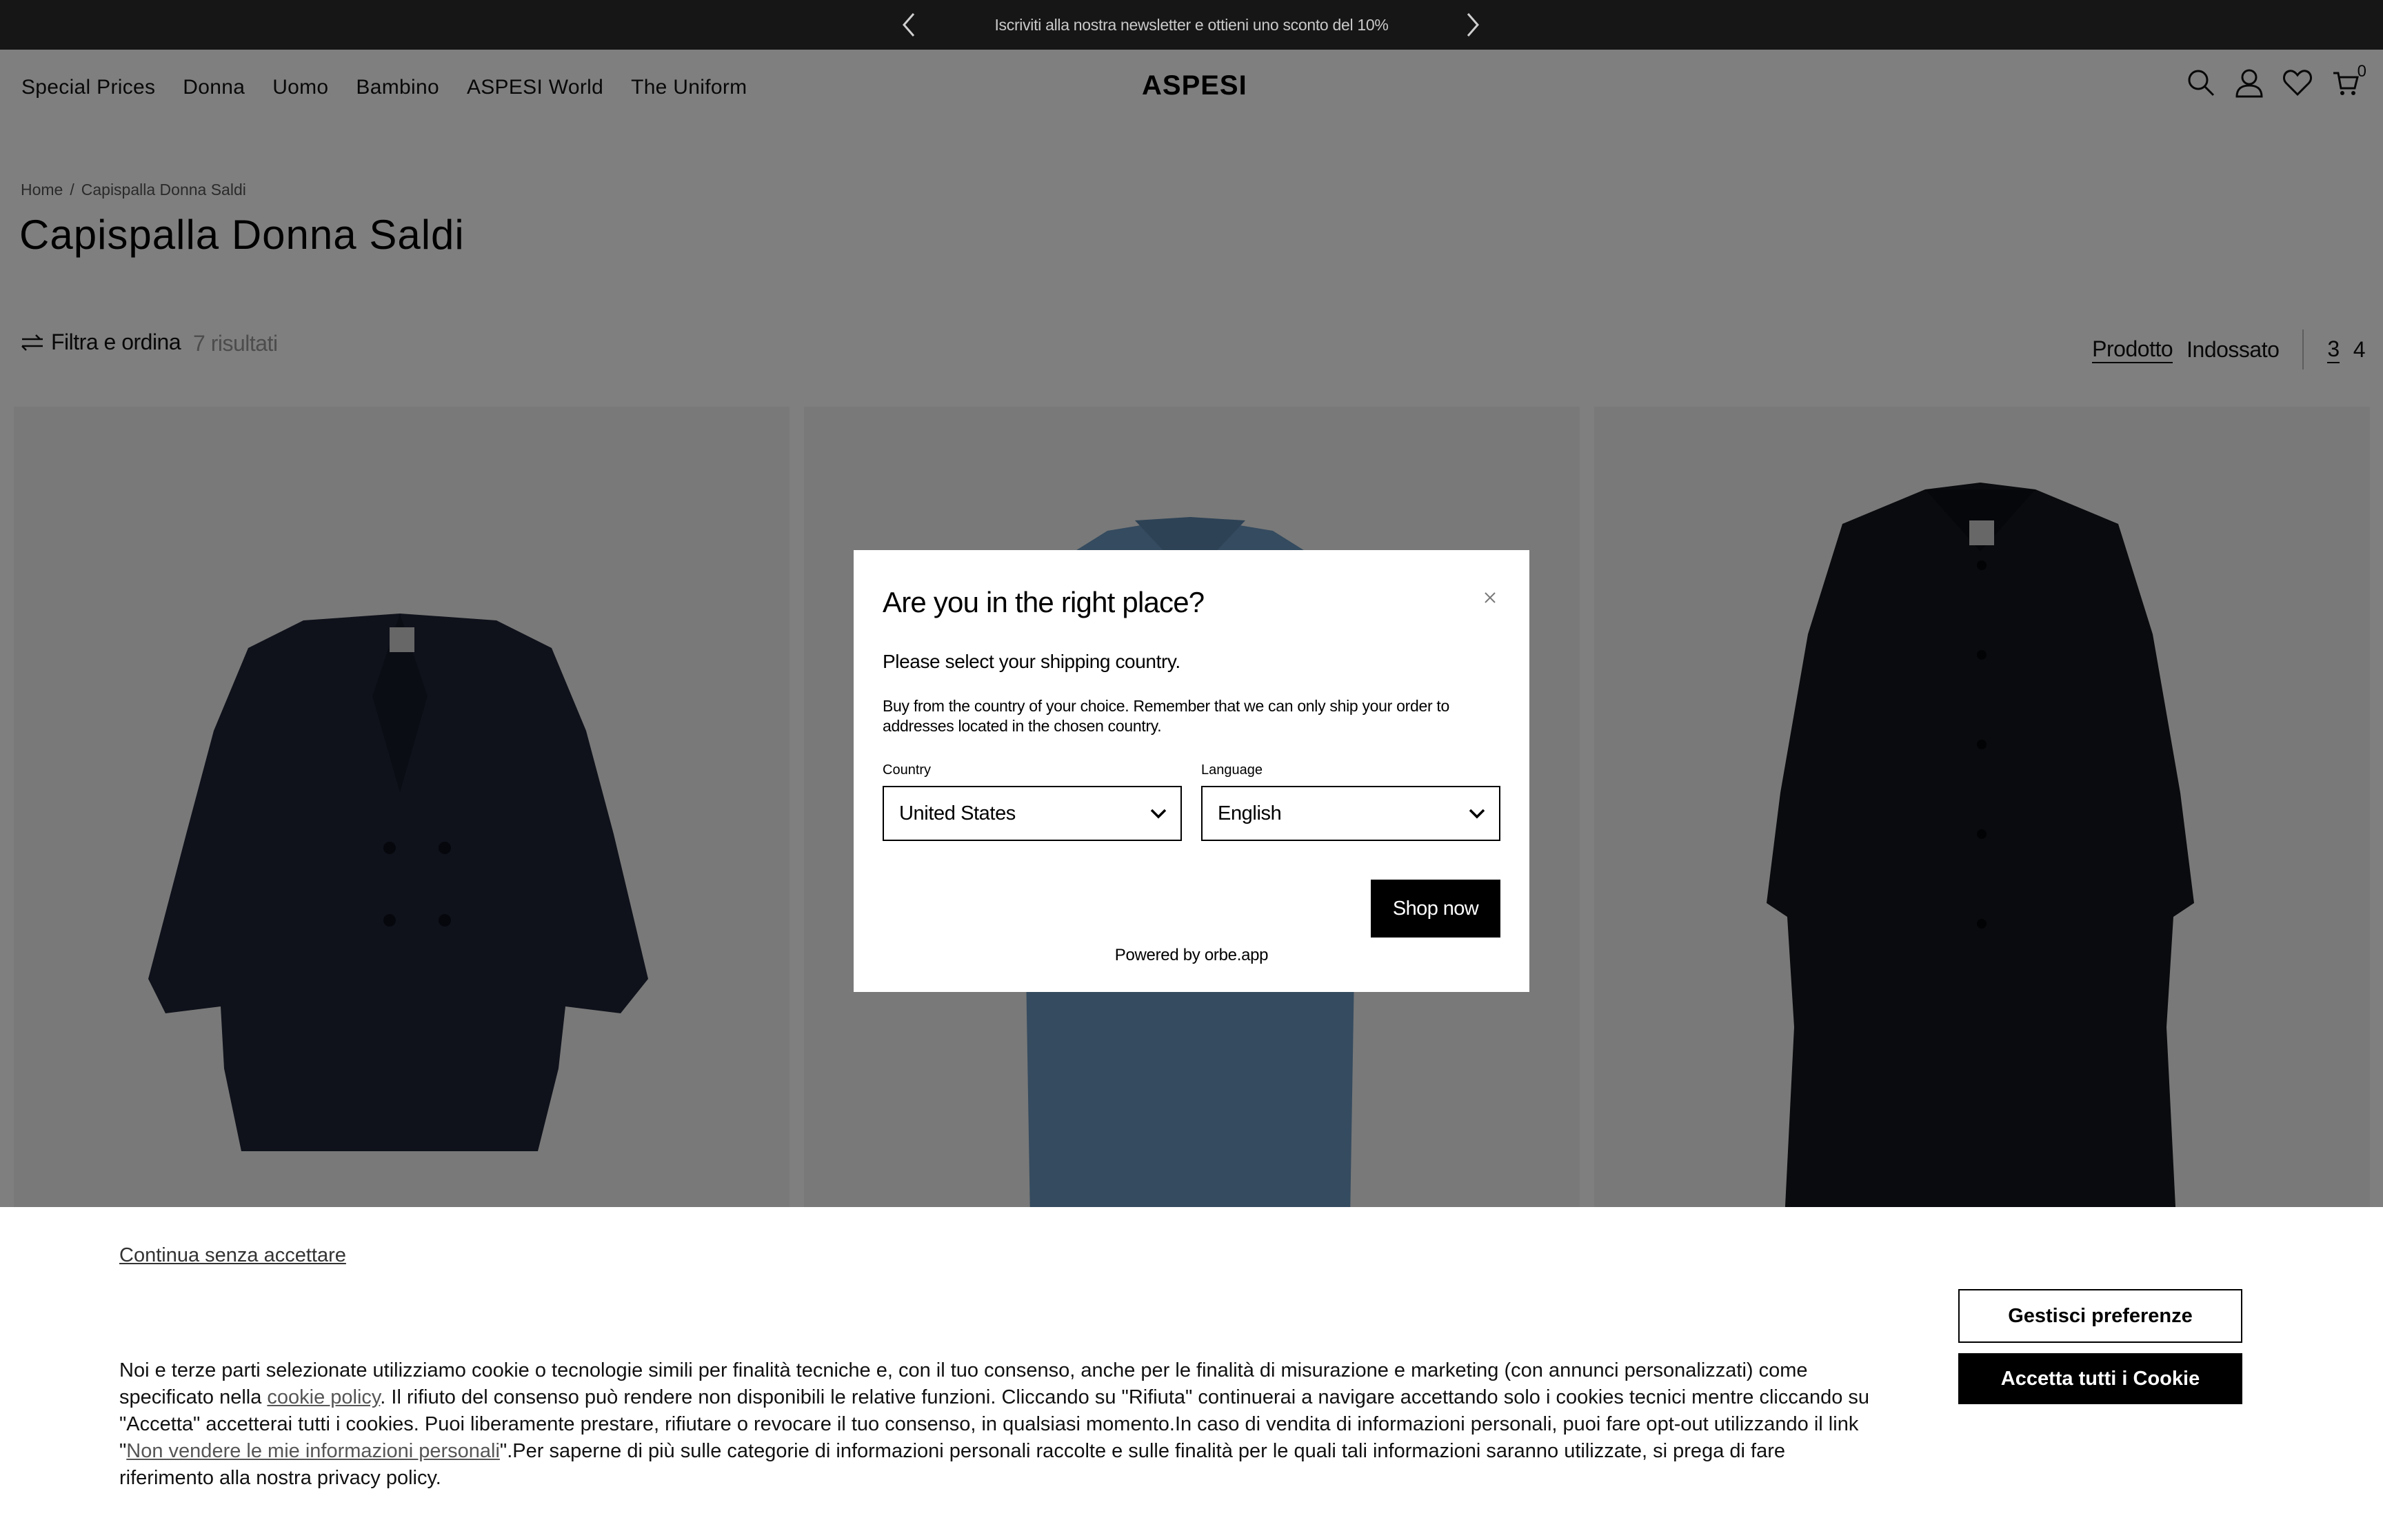 The width and height of the screenshot is (2383, 1540). Describe the element at coordinates (323, 1397) in the screenshot. I see `cookie-policy-link: cookie policy` at that location.